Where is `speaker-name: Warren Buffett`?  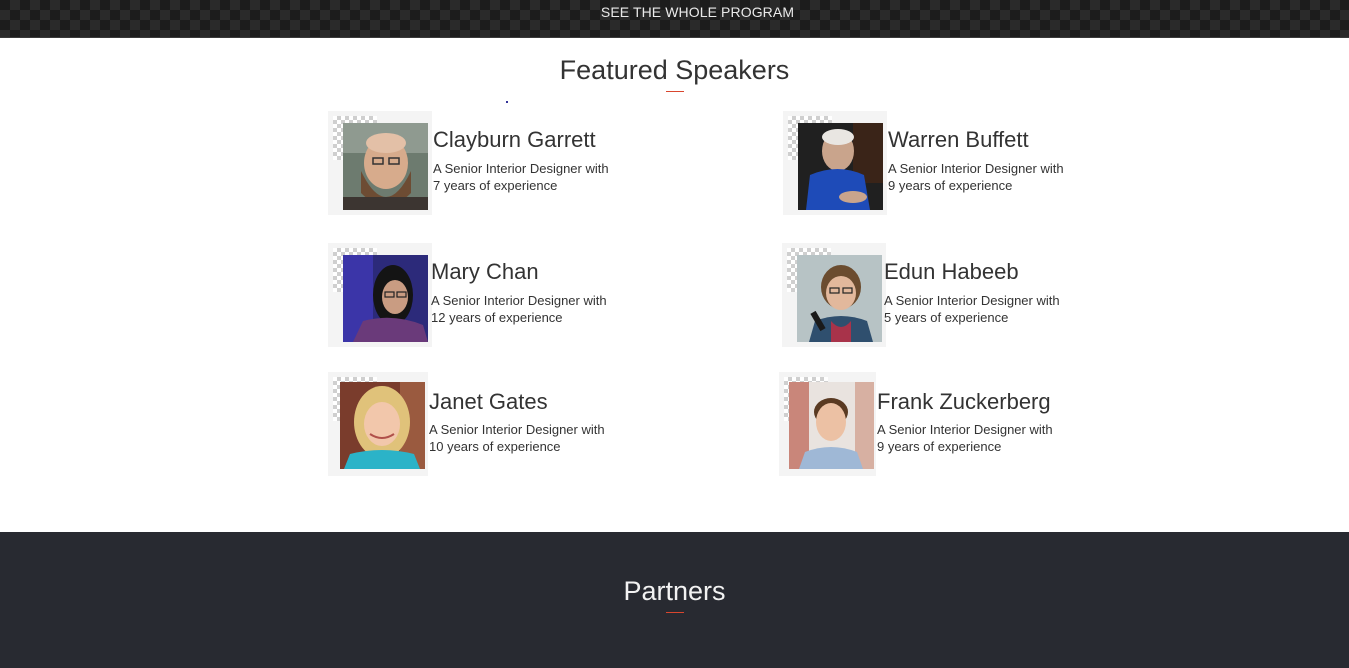
speaker-name: Warren Buffett is located at coordinates (958, 140).